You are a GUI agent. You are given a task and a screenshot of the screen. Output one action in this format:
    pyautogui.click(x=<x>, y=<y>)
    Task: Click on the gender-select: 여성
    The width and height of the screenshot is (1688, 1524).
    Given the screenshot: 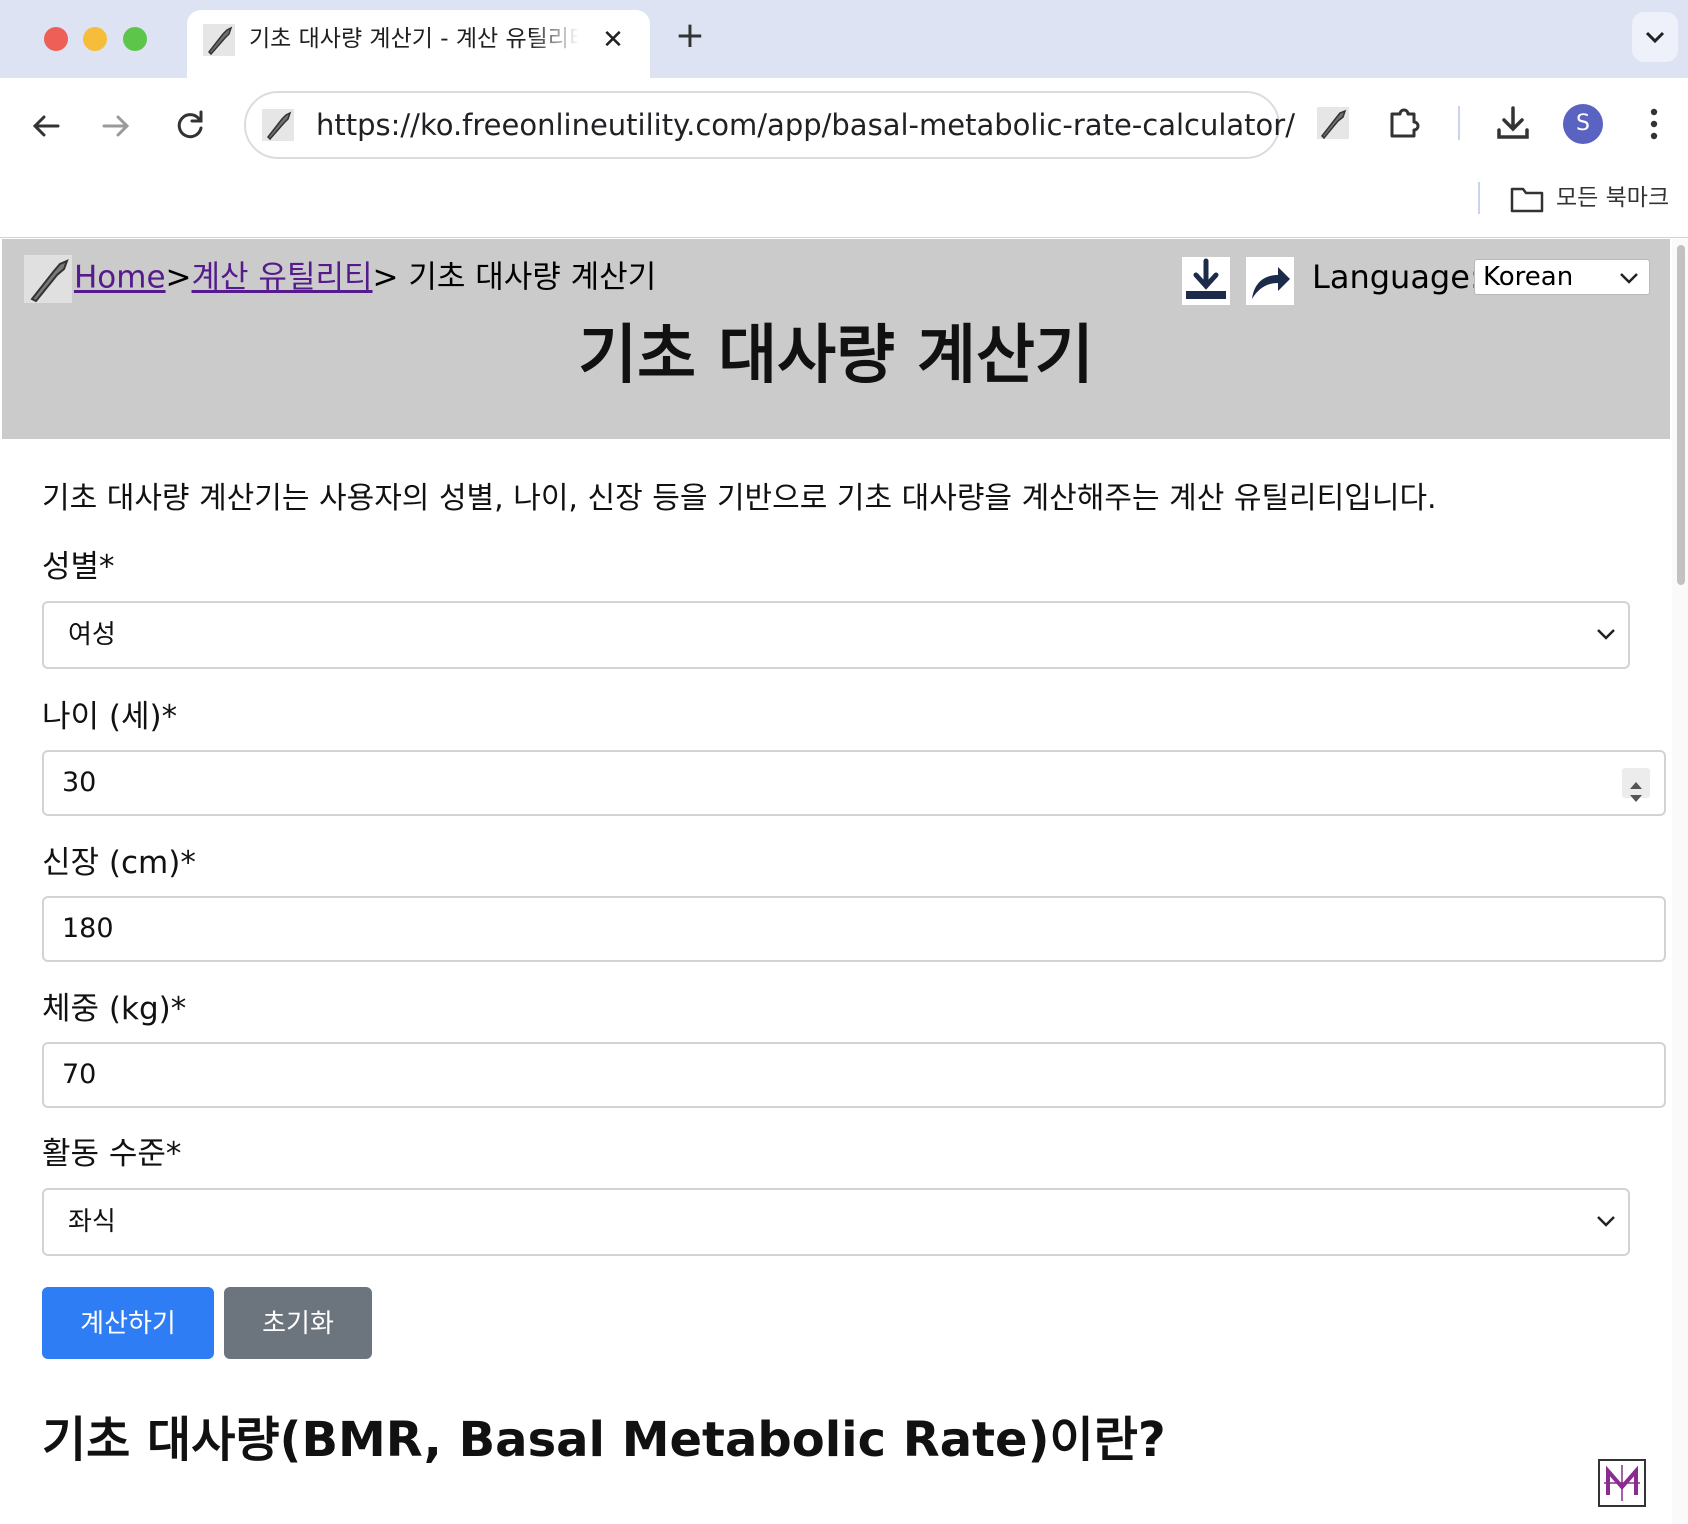 What is the action you would take?
    pyautogui.click(x=836, y=635)
    